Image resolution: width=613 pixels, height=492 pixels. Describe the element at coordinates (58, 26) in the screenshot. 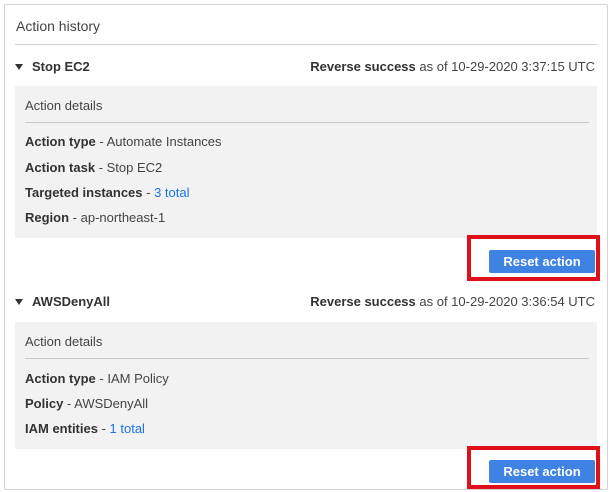

I see `panel-title: Action history` at that location.